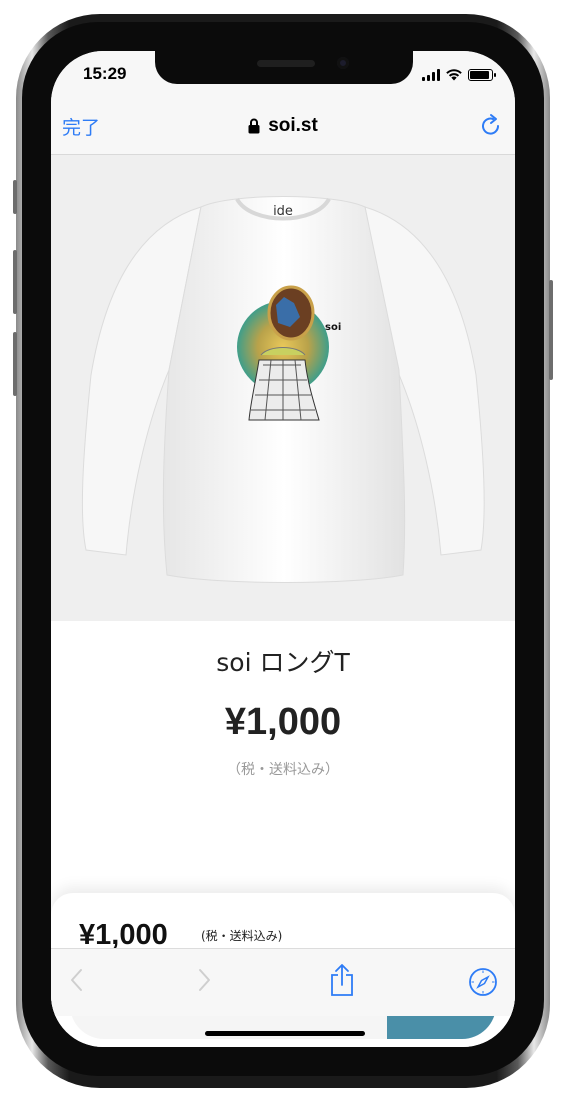  What do you see at coordinates (551, 330) in the screenshot?
I see `power-button` at bounding box center [551, 330].